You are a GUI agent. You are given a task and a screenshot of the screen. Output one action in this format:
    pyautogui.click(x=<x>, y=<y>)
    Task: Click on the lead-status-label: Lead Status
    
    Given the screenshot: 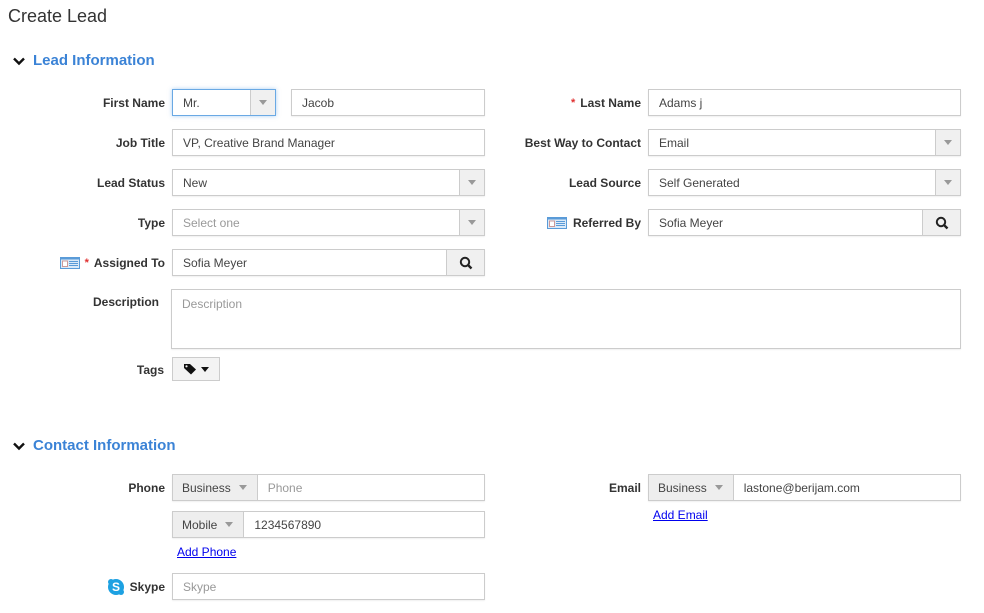 What is the action you would take?
    pyautogui.click(x=112, y=182)
    